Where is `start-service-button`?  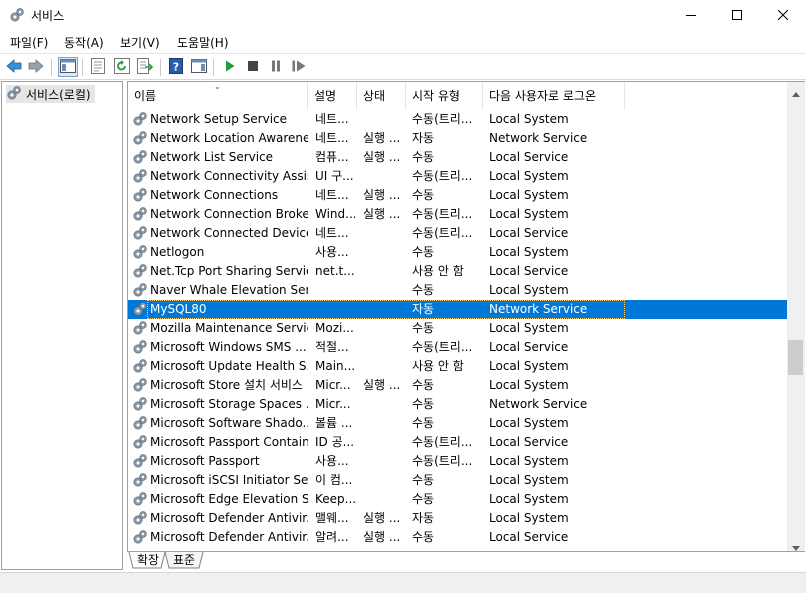 start-service-button is located at coordinates (230, 67).